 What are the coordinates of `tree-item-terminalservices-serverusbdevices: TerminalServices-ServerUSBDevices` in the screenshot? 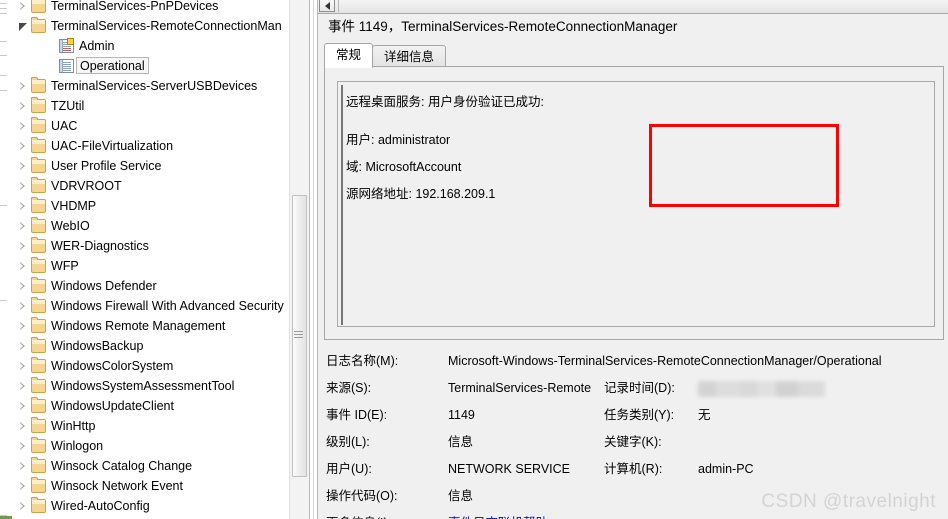 It's located at (145, 86).